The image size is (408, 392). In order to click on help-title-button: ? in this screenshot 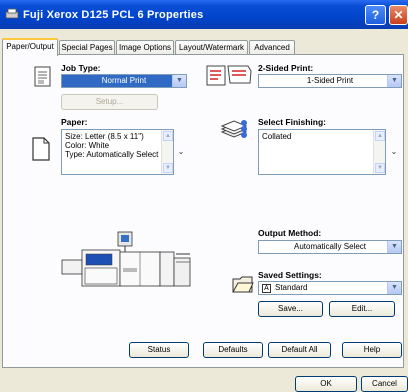, I will do `click(375, 15)`.